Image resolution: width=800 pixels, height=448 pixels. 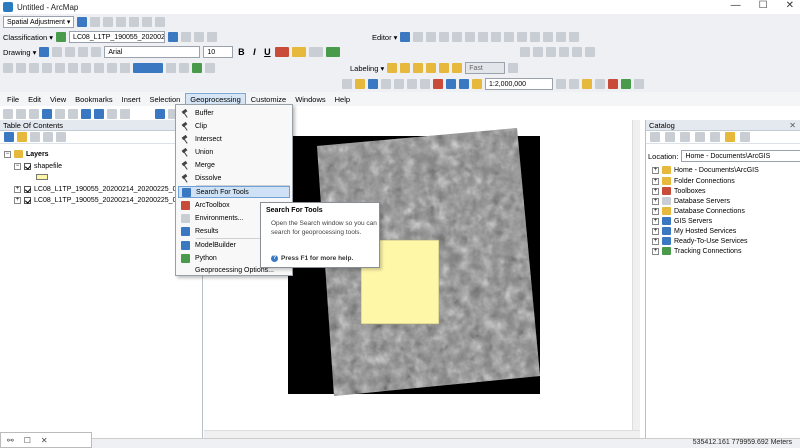 What do you see at coordinates (342, 99) in the screenshot?
I see `menu-help: Help` at bounding box center [342, 99].